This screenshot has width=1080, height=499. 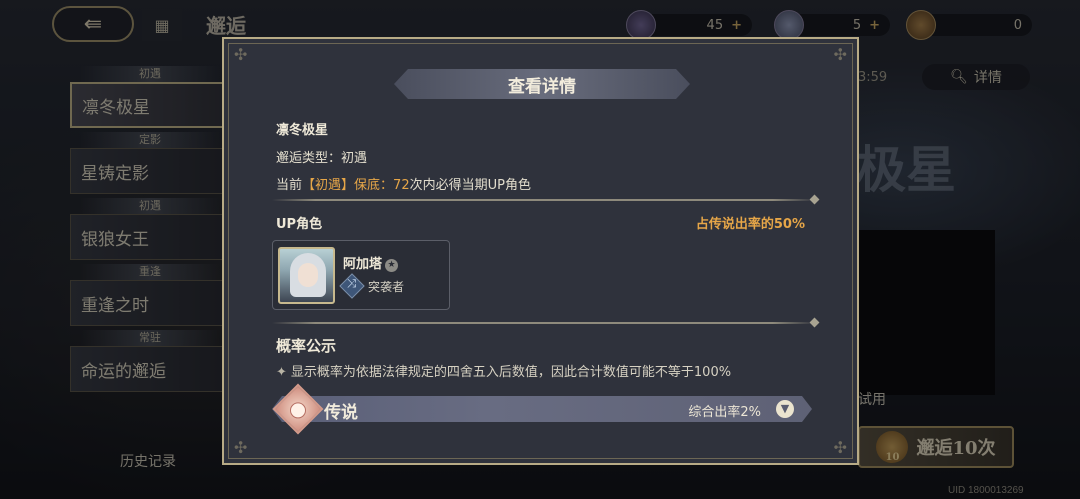 What do you see at coordinates (363, 264) in the screenshot?
I see `character-name: 阿加塔` at bounding box center [363, 264].